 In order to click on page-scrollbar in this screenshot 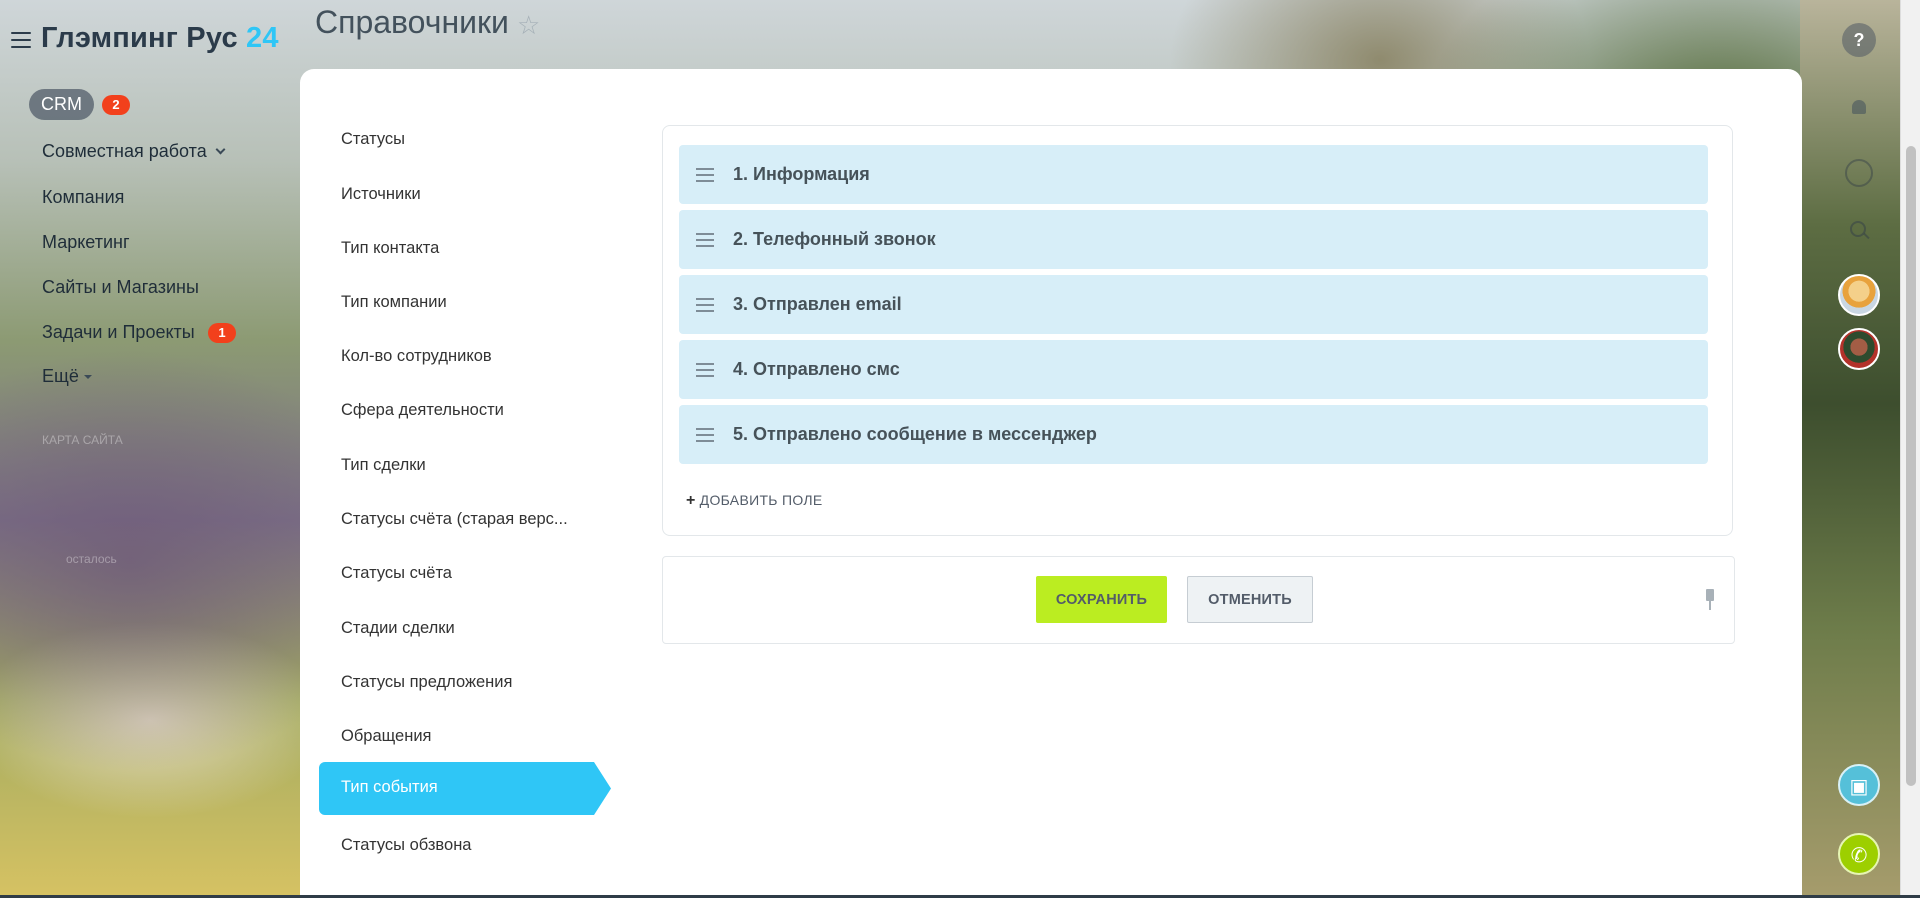, I will do `click(1910, 449)`.